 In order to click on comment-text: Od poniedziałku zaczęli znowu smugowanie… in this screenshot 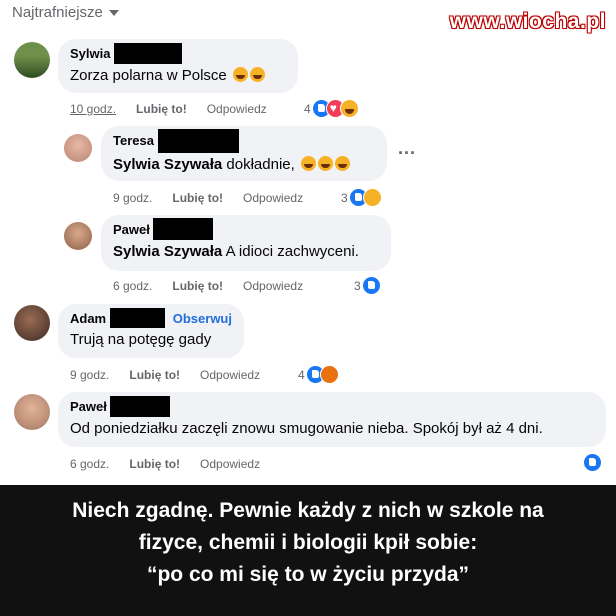, I will do `click(306, 428)`.